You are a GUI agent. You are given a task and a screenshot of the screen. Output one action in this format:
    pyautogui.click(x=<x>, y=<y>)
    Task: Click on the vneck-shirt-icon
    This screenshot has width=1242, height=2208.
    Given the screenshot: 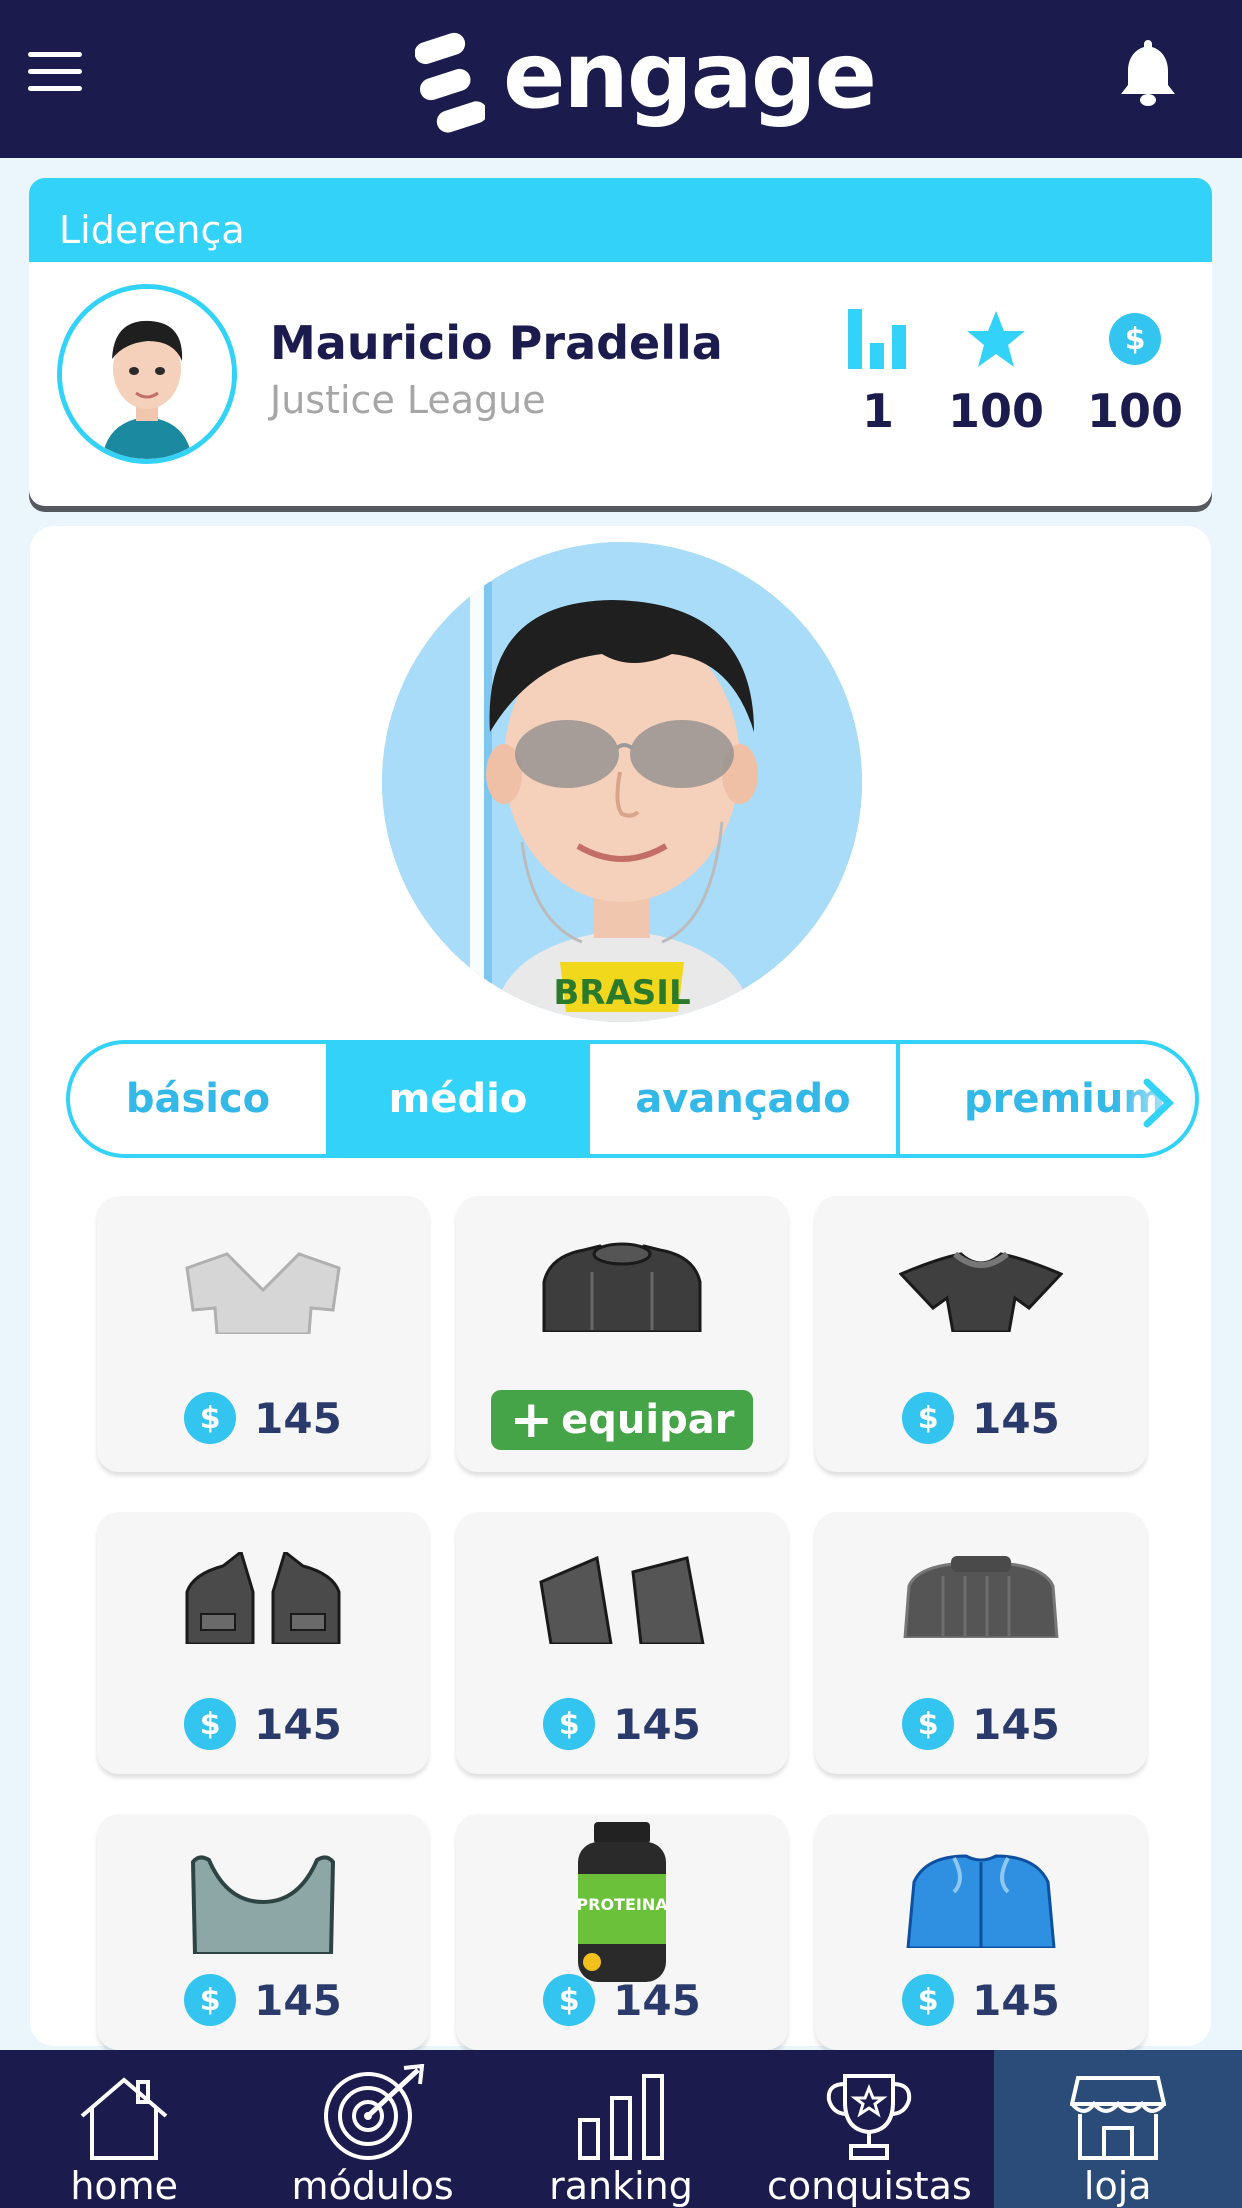 What is the action you would take?
    pyautogui.click(x=263, y=1290)
    